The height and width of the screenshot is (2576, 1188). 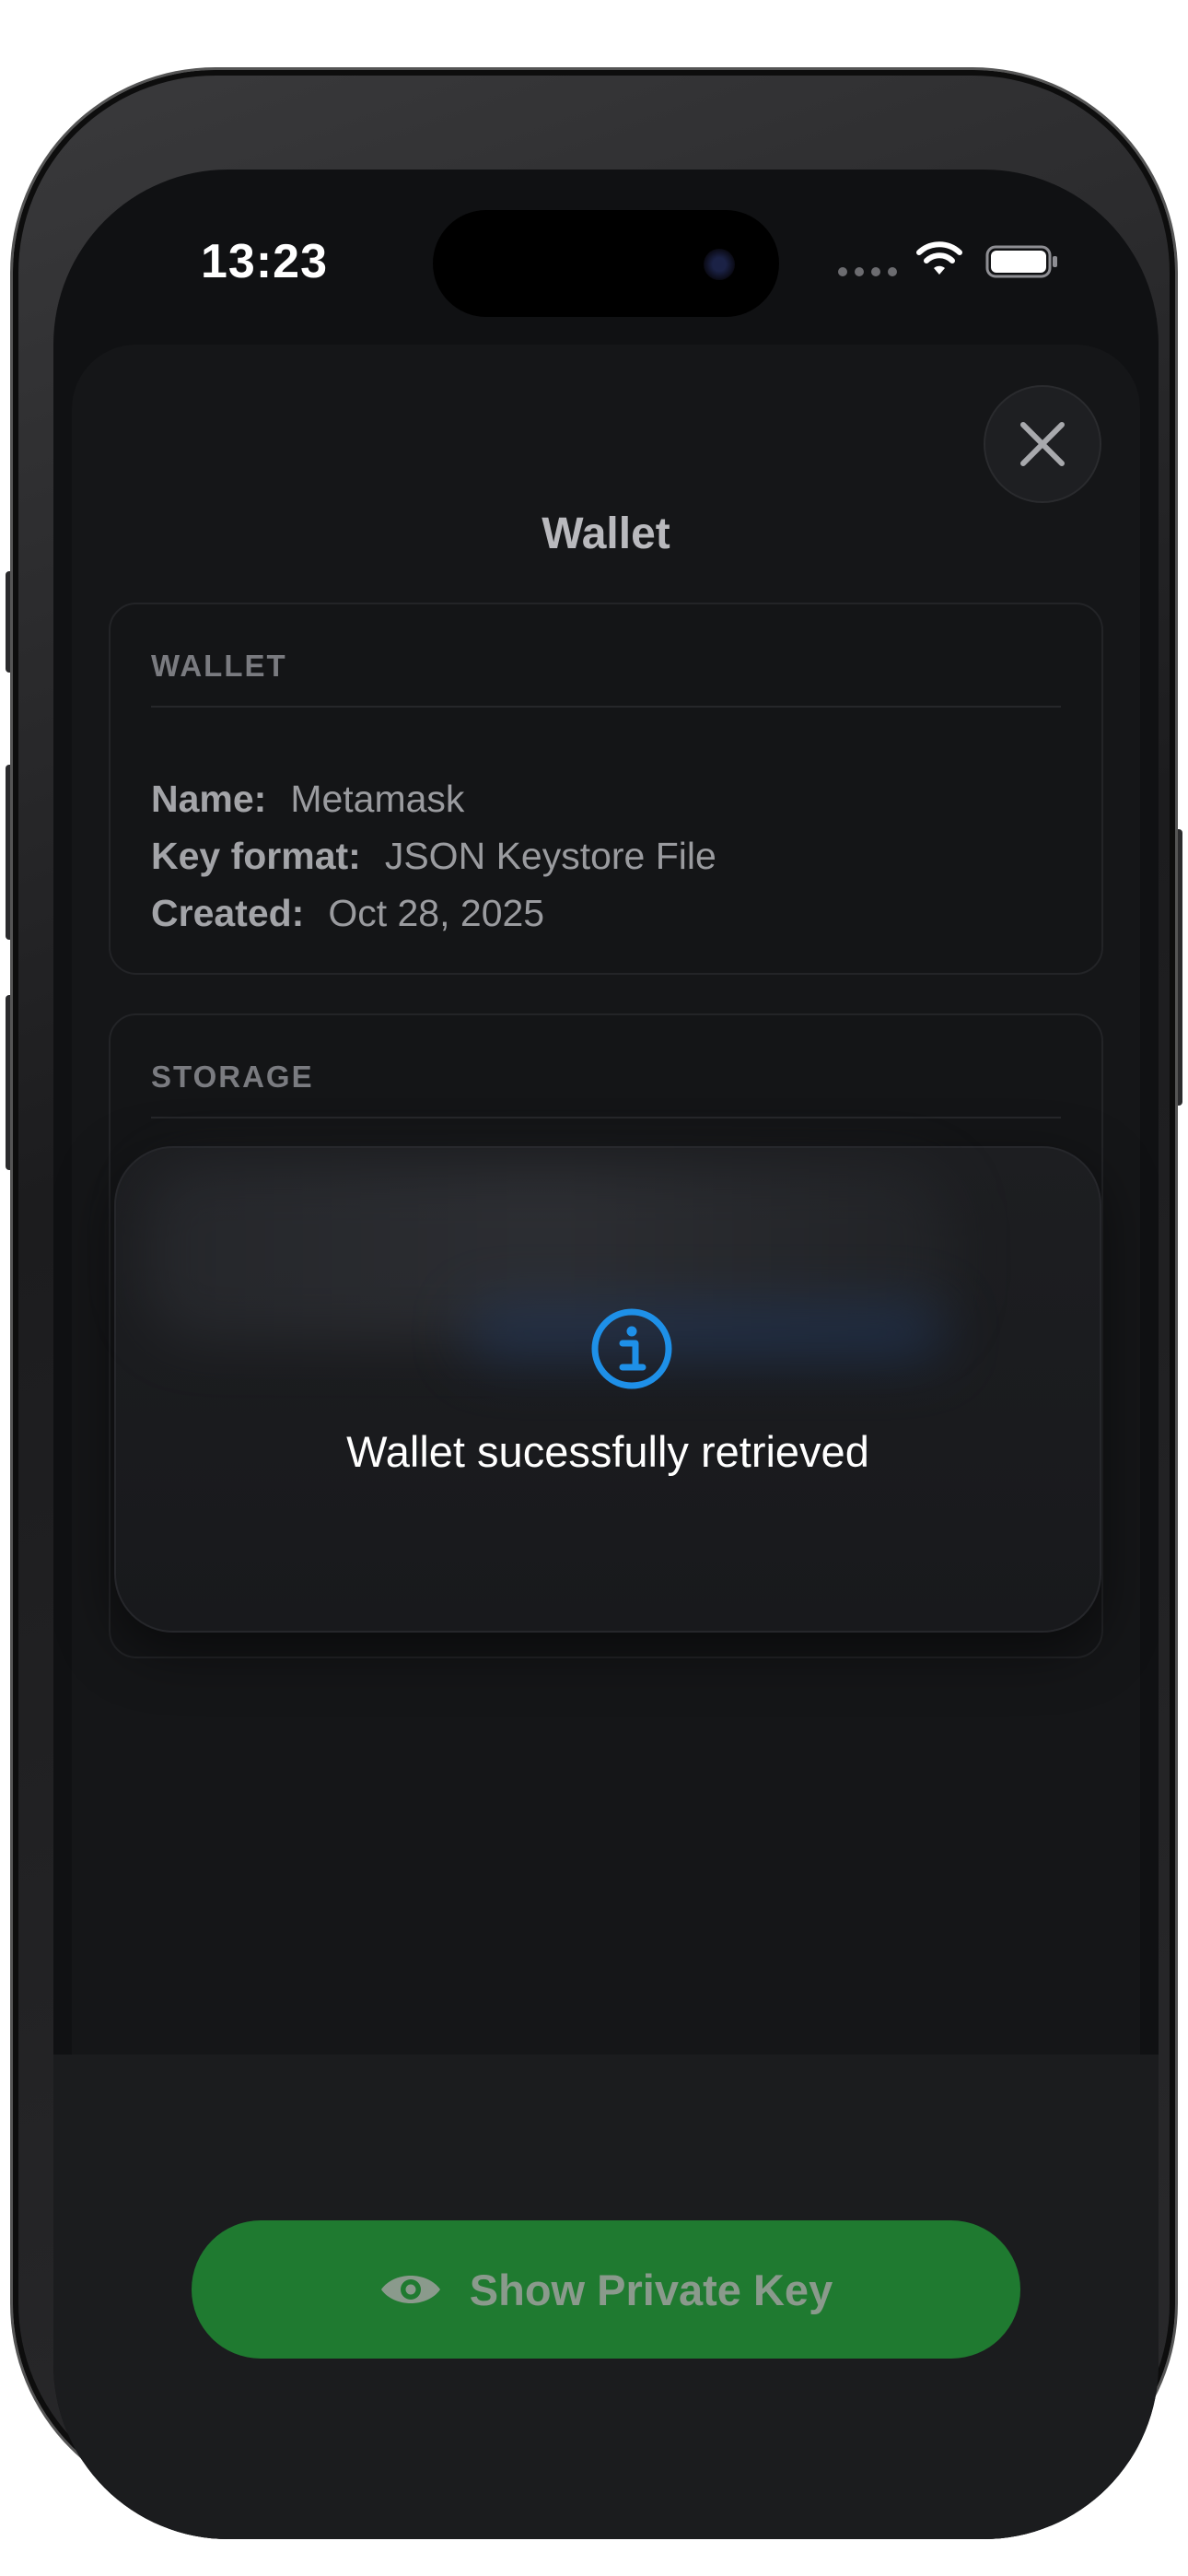 I want to click on key-format-row: Key format: JSON Keystore File, so click(x=433, y=856).